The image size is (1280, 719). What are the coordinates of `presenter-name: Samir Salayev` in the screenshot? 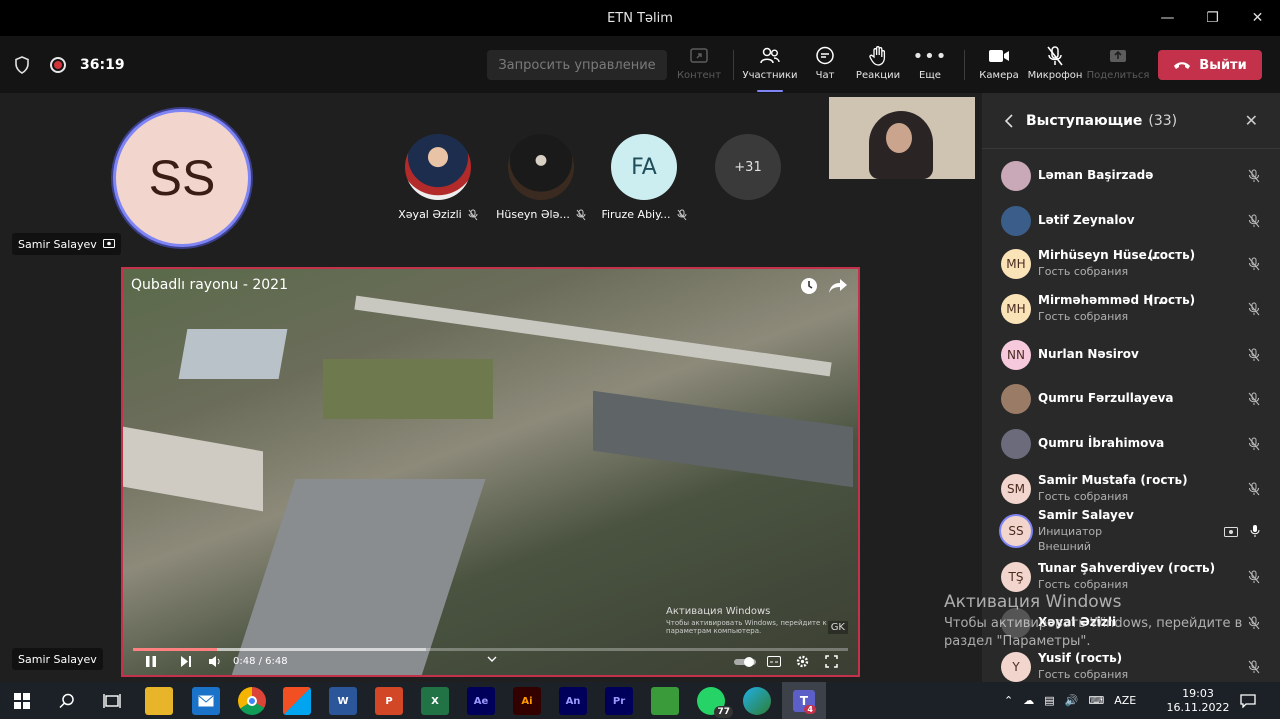 It's located at (57, 244).